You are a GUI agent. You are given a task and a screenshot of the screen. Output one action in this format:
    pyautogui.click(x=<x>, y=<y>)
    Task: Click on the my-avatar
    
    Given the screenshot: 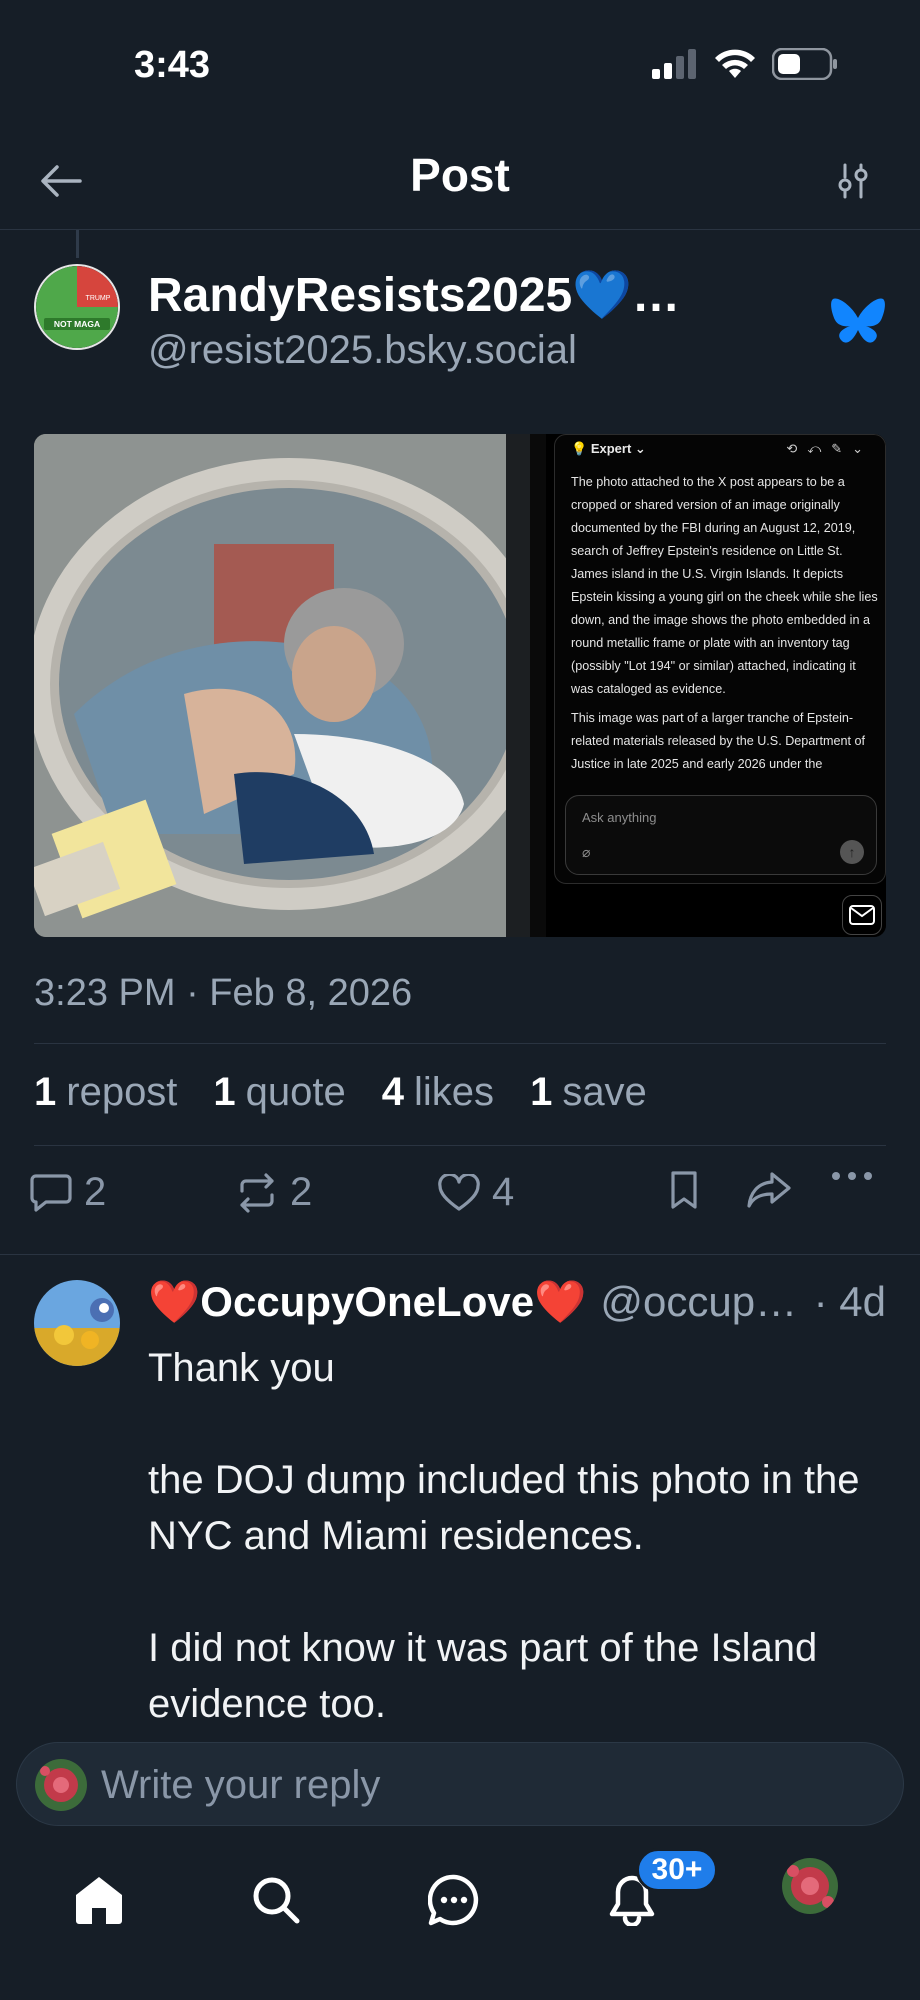 What is the action you would take?
    pyautogui.click(x=61, y=1785)
    